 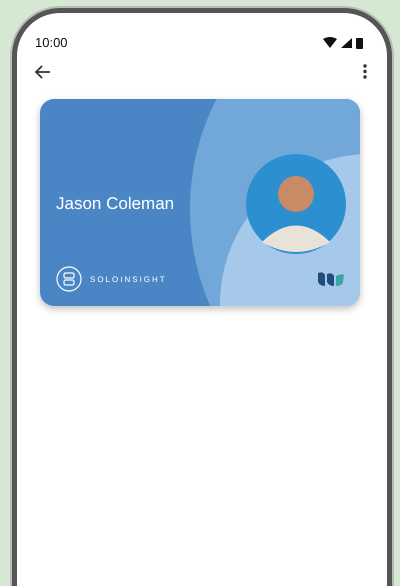 What do you see at coordinates (115, 204) in the screenshot?
I see `card-holder-name: Jason Coleman` at bounding box center [115, 204].